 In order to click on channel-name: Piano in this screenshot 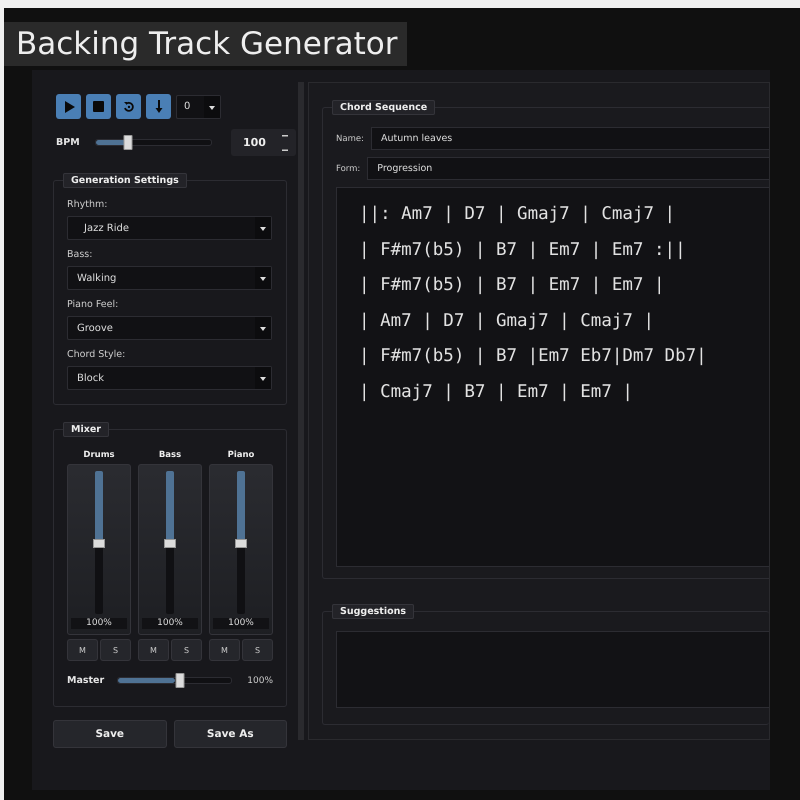, I will do `click(241, 455)`.